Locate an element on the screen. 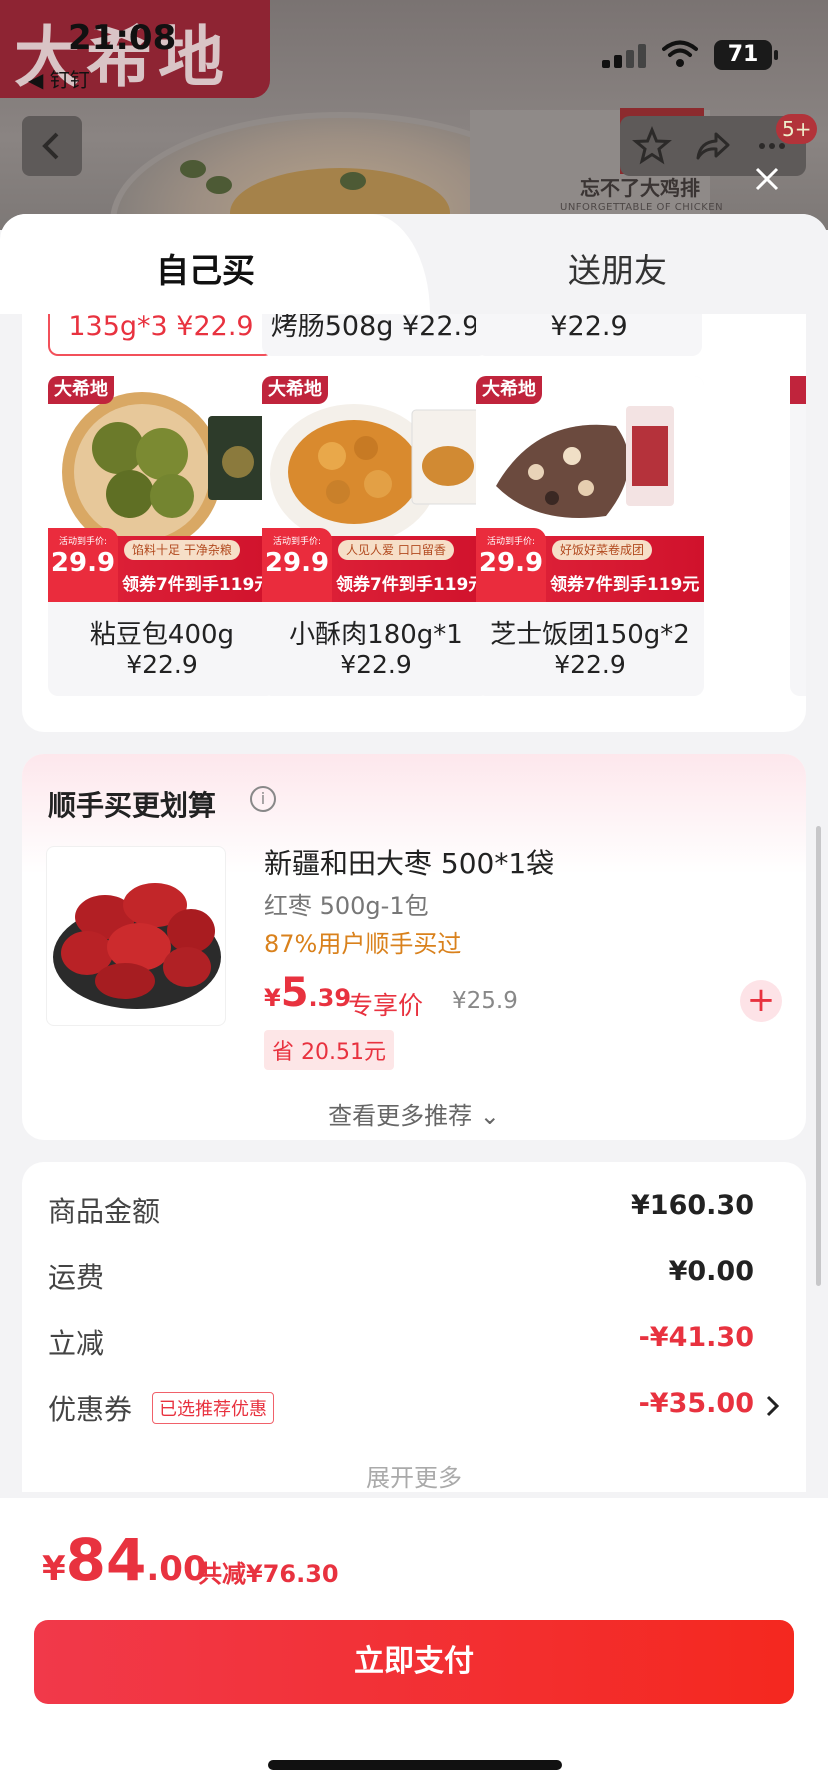 The height and width of the screenshot is (1792, 828). sell-point: 好饭好菜卷成团 is located at coordinates (602, 550).